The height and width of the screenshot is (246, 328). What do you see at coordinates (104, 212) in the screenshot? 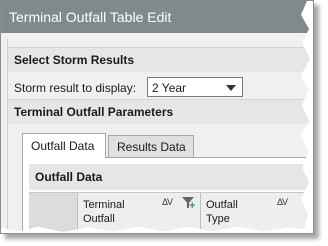
I see `column-title: Terminal Outfall` at bounding box center [104, 212].